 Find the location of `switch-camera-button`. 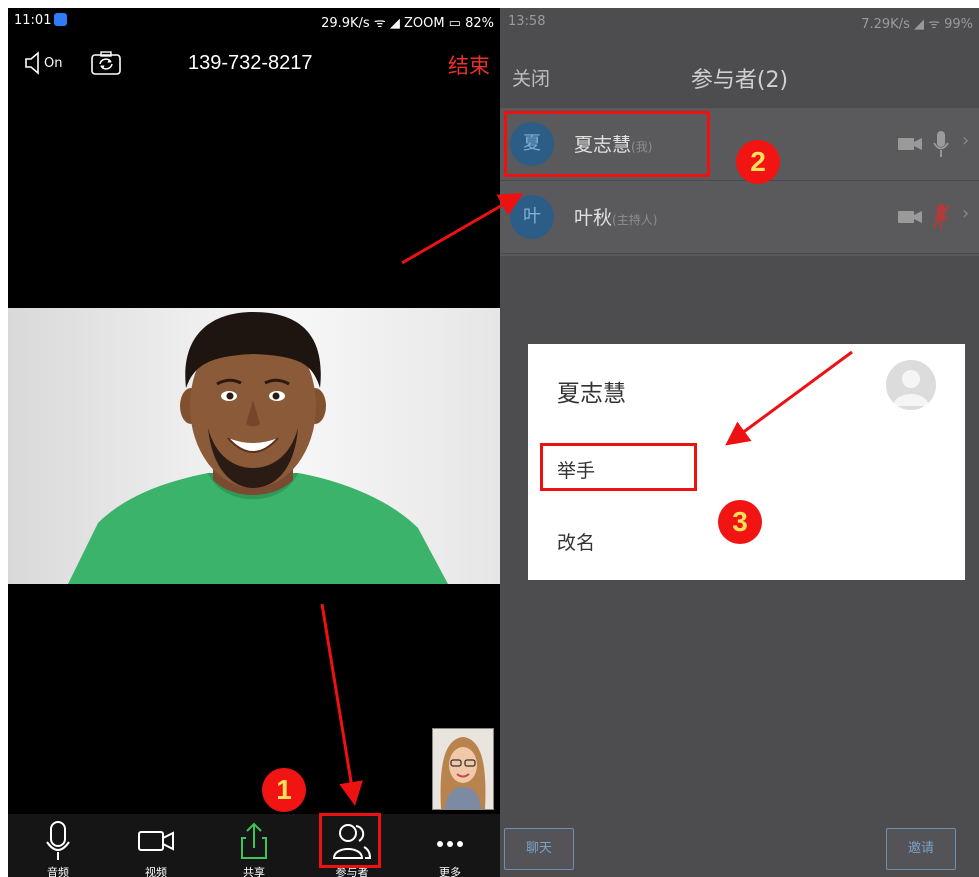

switch-camera-button is located at coordinates (106, 64).